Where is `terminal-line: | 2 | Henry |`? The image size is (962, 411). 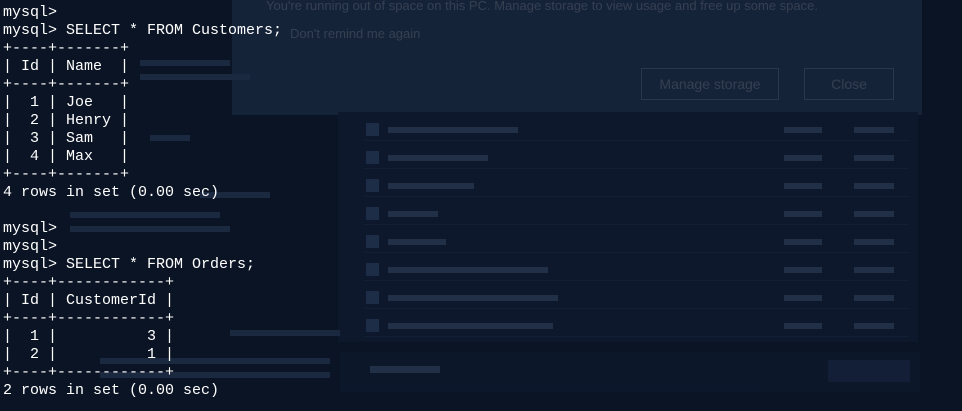 terminal-line: | 2 | Henry | is located at coordinates (66, 120).